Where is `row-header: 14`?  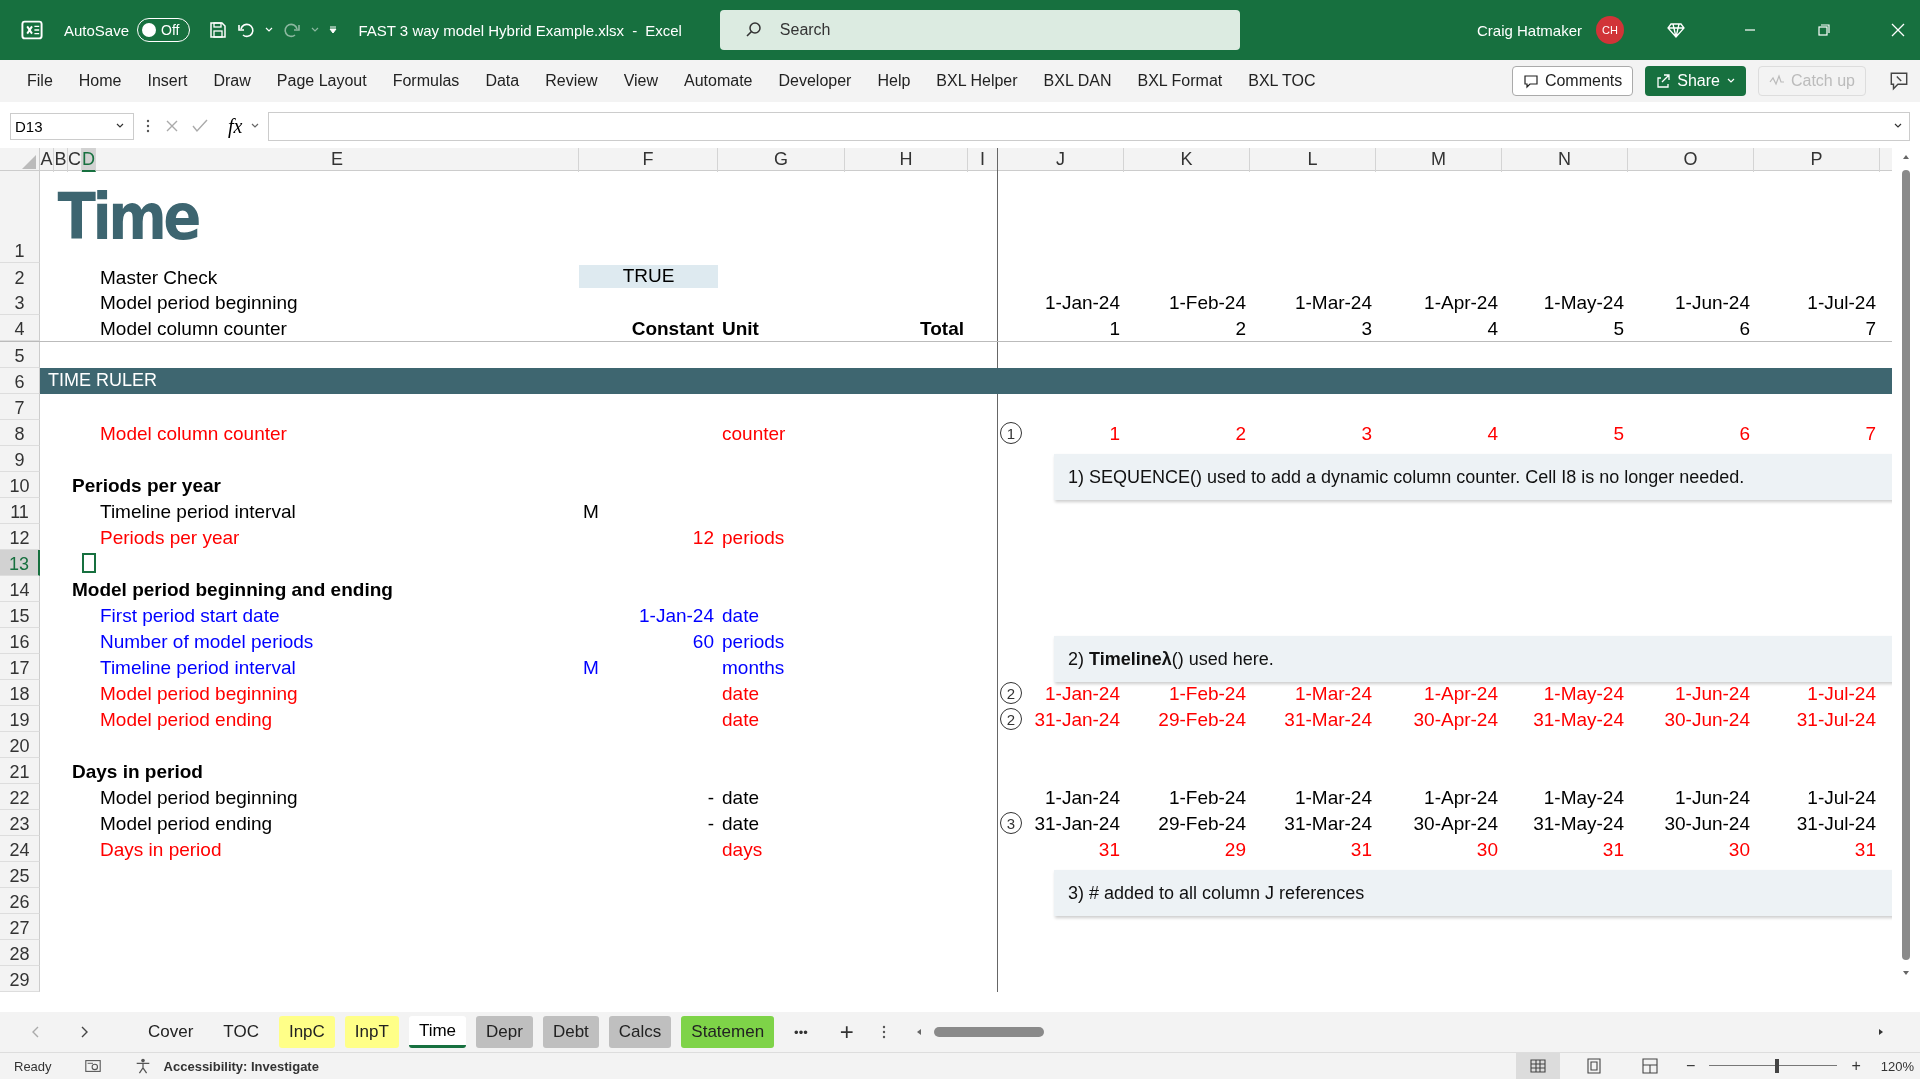
row-header: 14 is located at coordinates (20, 589).